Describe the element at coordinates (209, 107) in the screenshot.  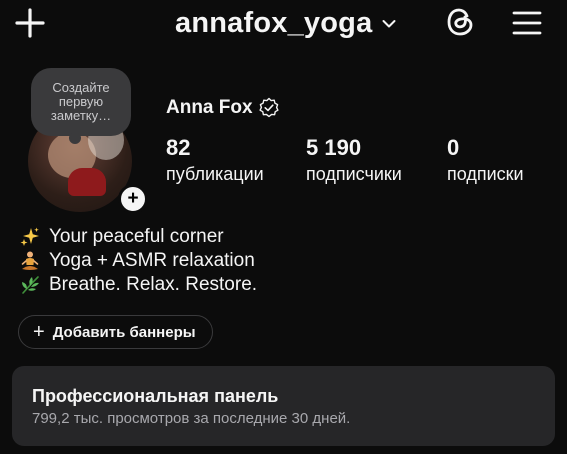
I see `display-name: Anna Fox` at that location.